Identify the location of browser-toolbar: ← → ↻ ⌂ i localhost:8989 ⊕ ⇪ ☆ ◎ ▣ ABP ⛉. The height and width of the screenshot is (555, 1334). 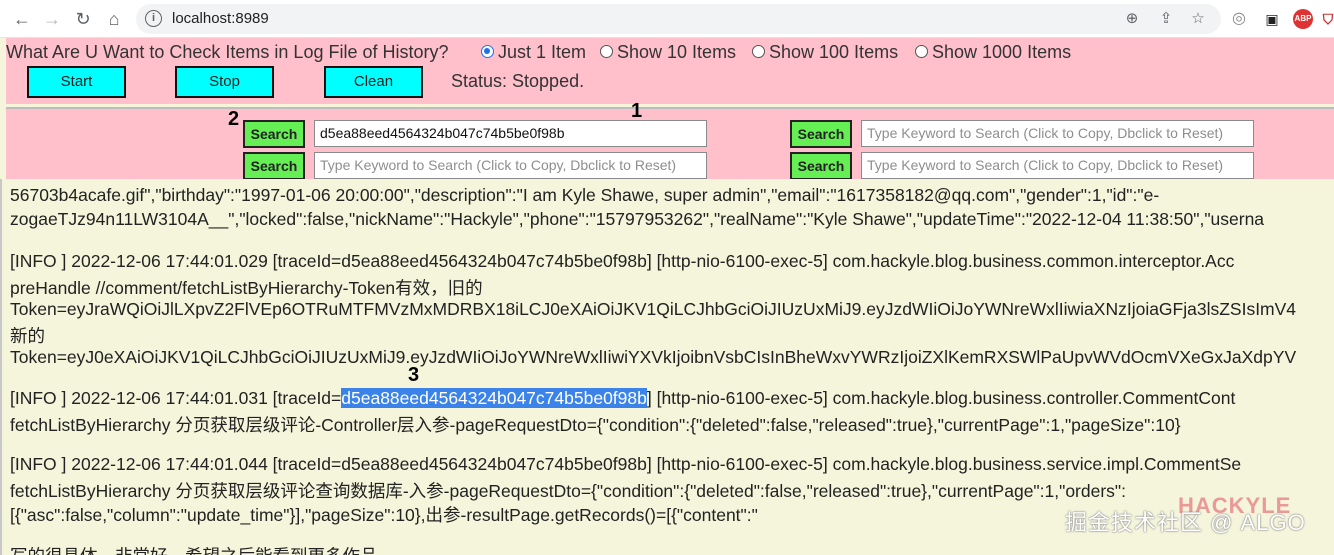
(667, 19).